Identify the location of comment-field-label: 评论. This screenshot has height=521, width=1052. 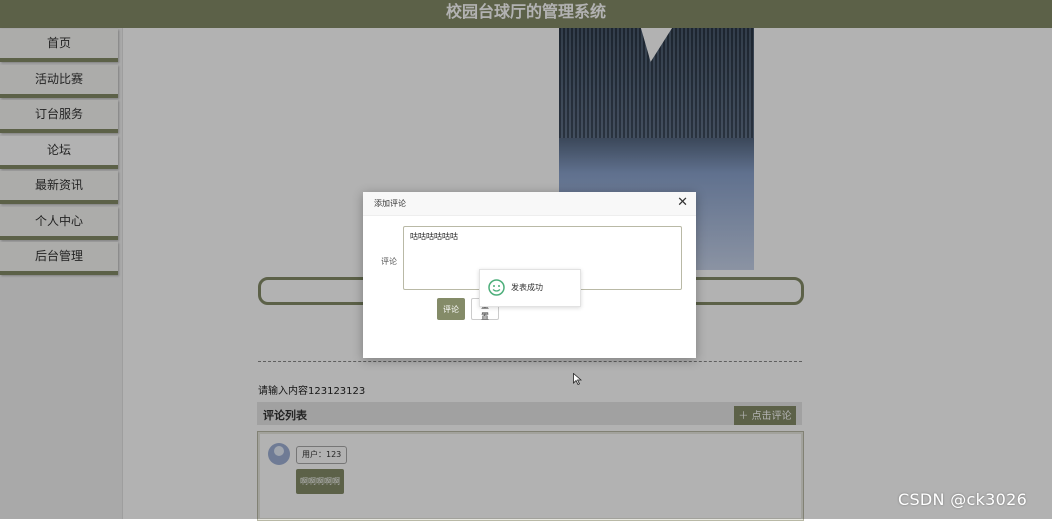
(389, 261).